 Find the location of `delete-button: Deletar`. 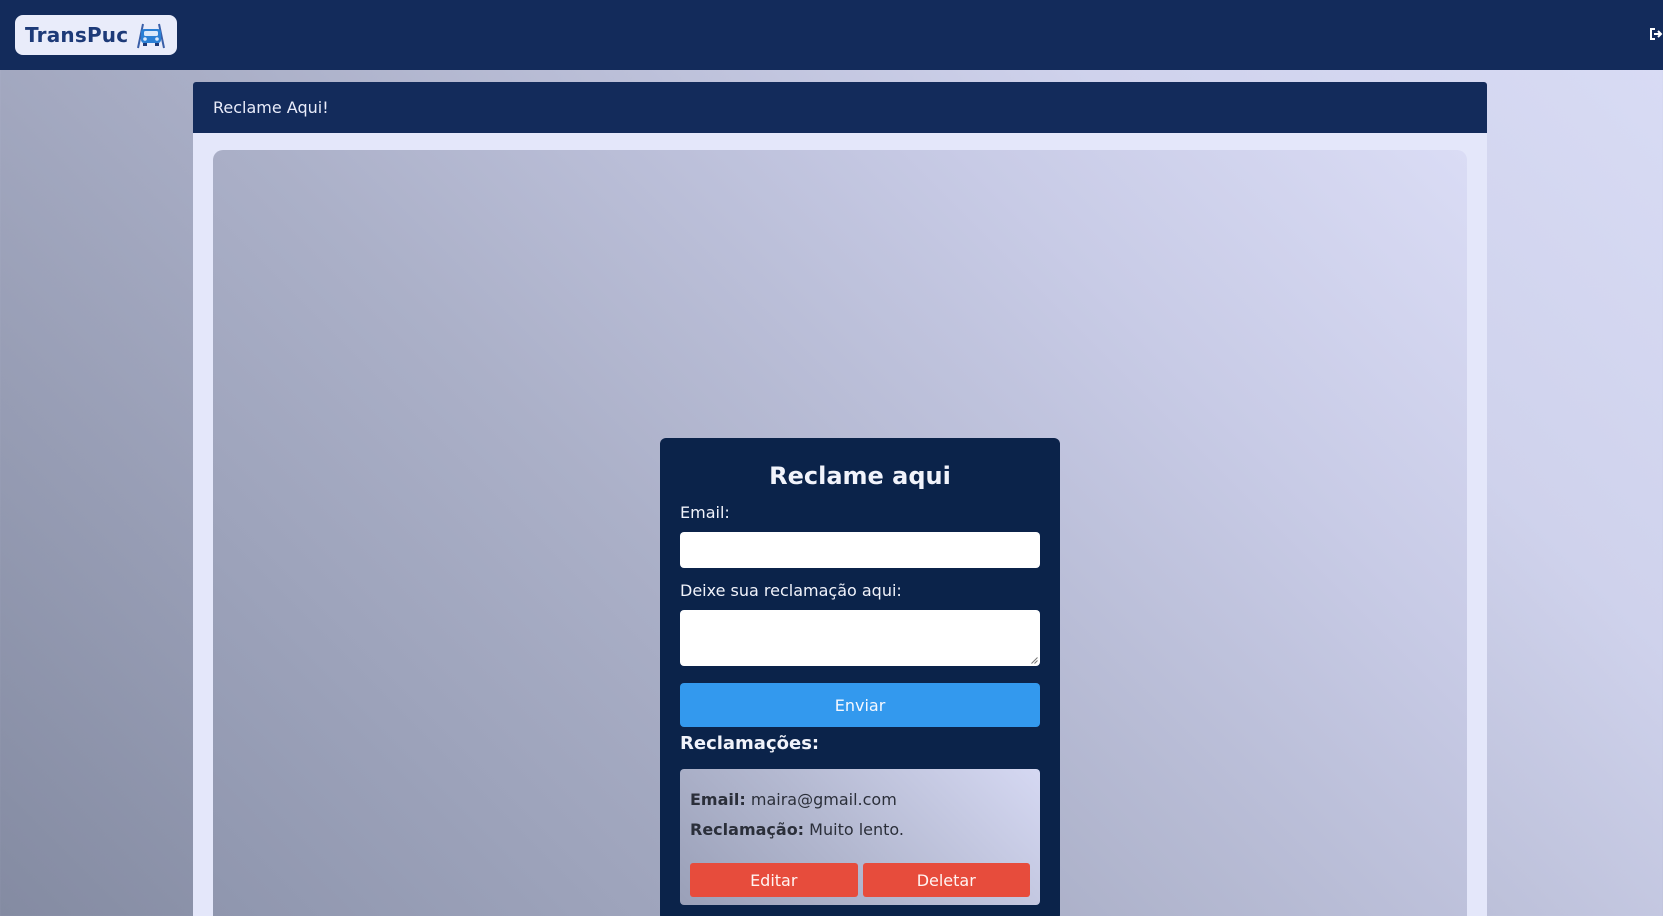

delete-button: Deletar is located at coordinates (946, 880).